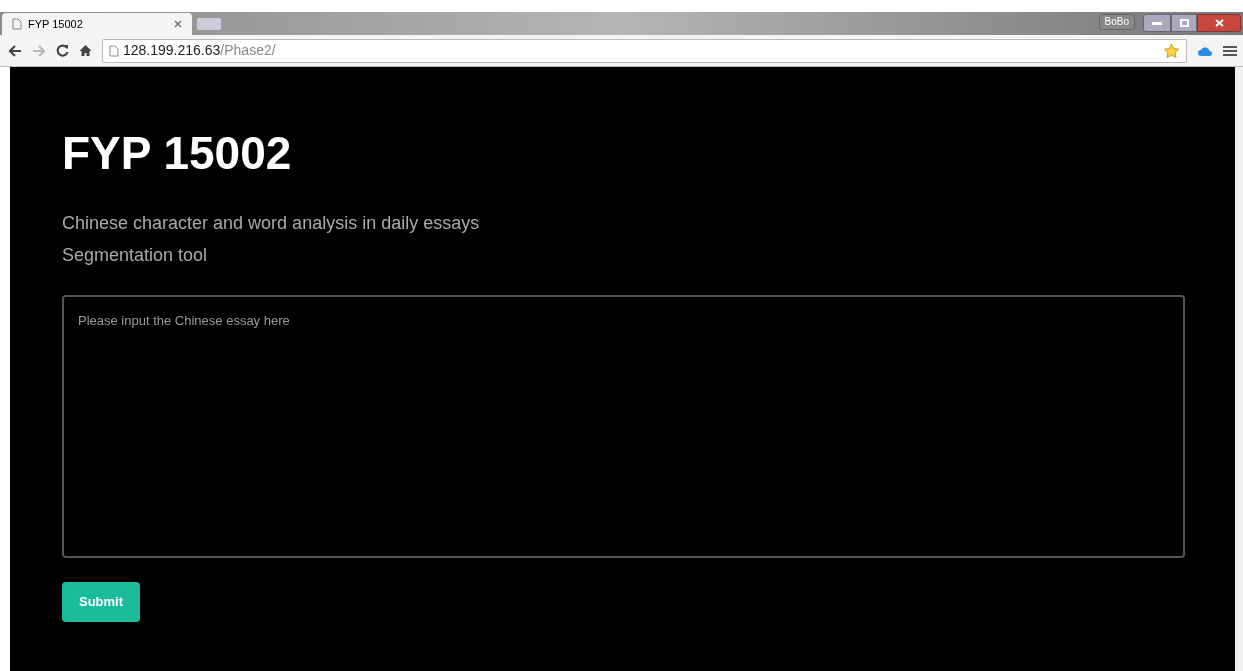  I want to click on close-window-button, so click(1219, 23).